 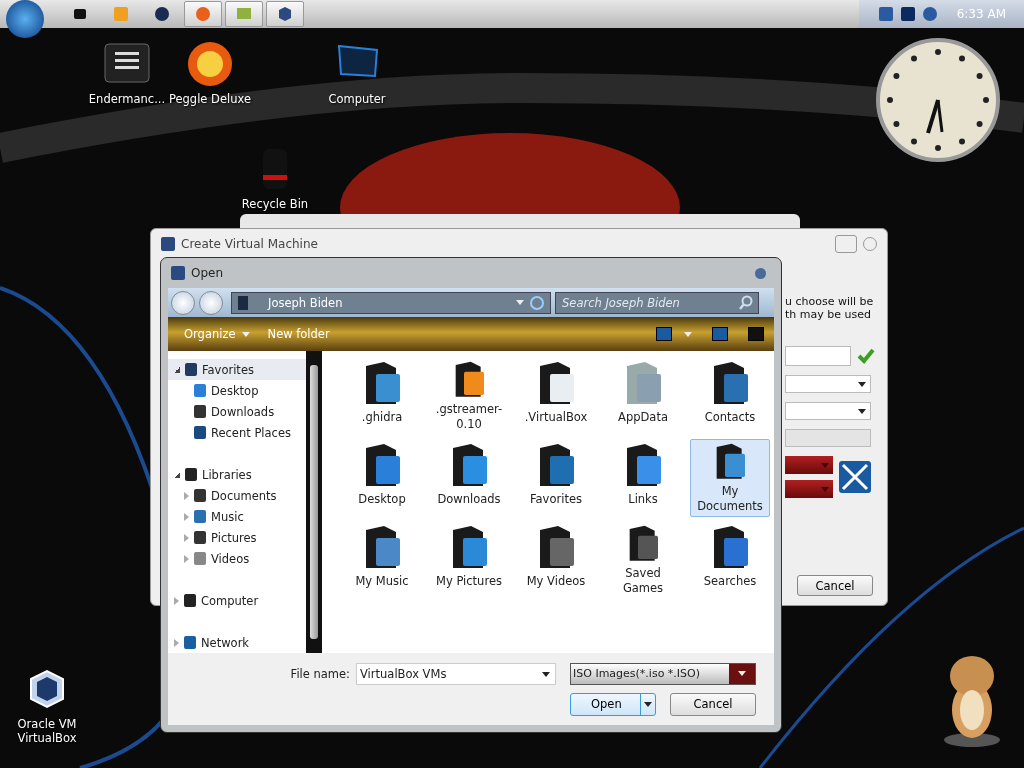 I want to click on nav-tree-item: Documents, so click(x=237, y=495).